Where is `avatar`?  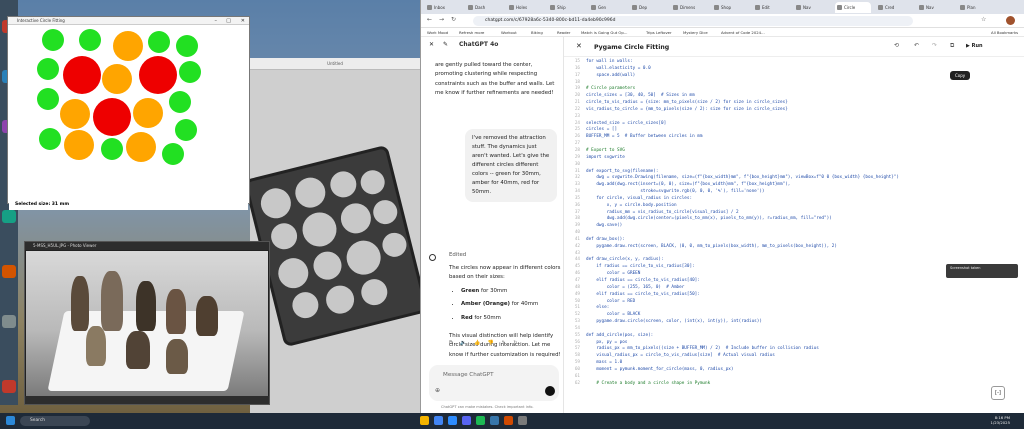 avatar is located at coordinates (1010, 20).